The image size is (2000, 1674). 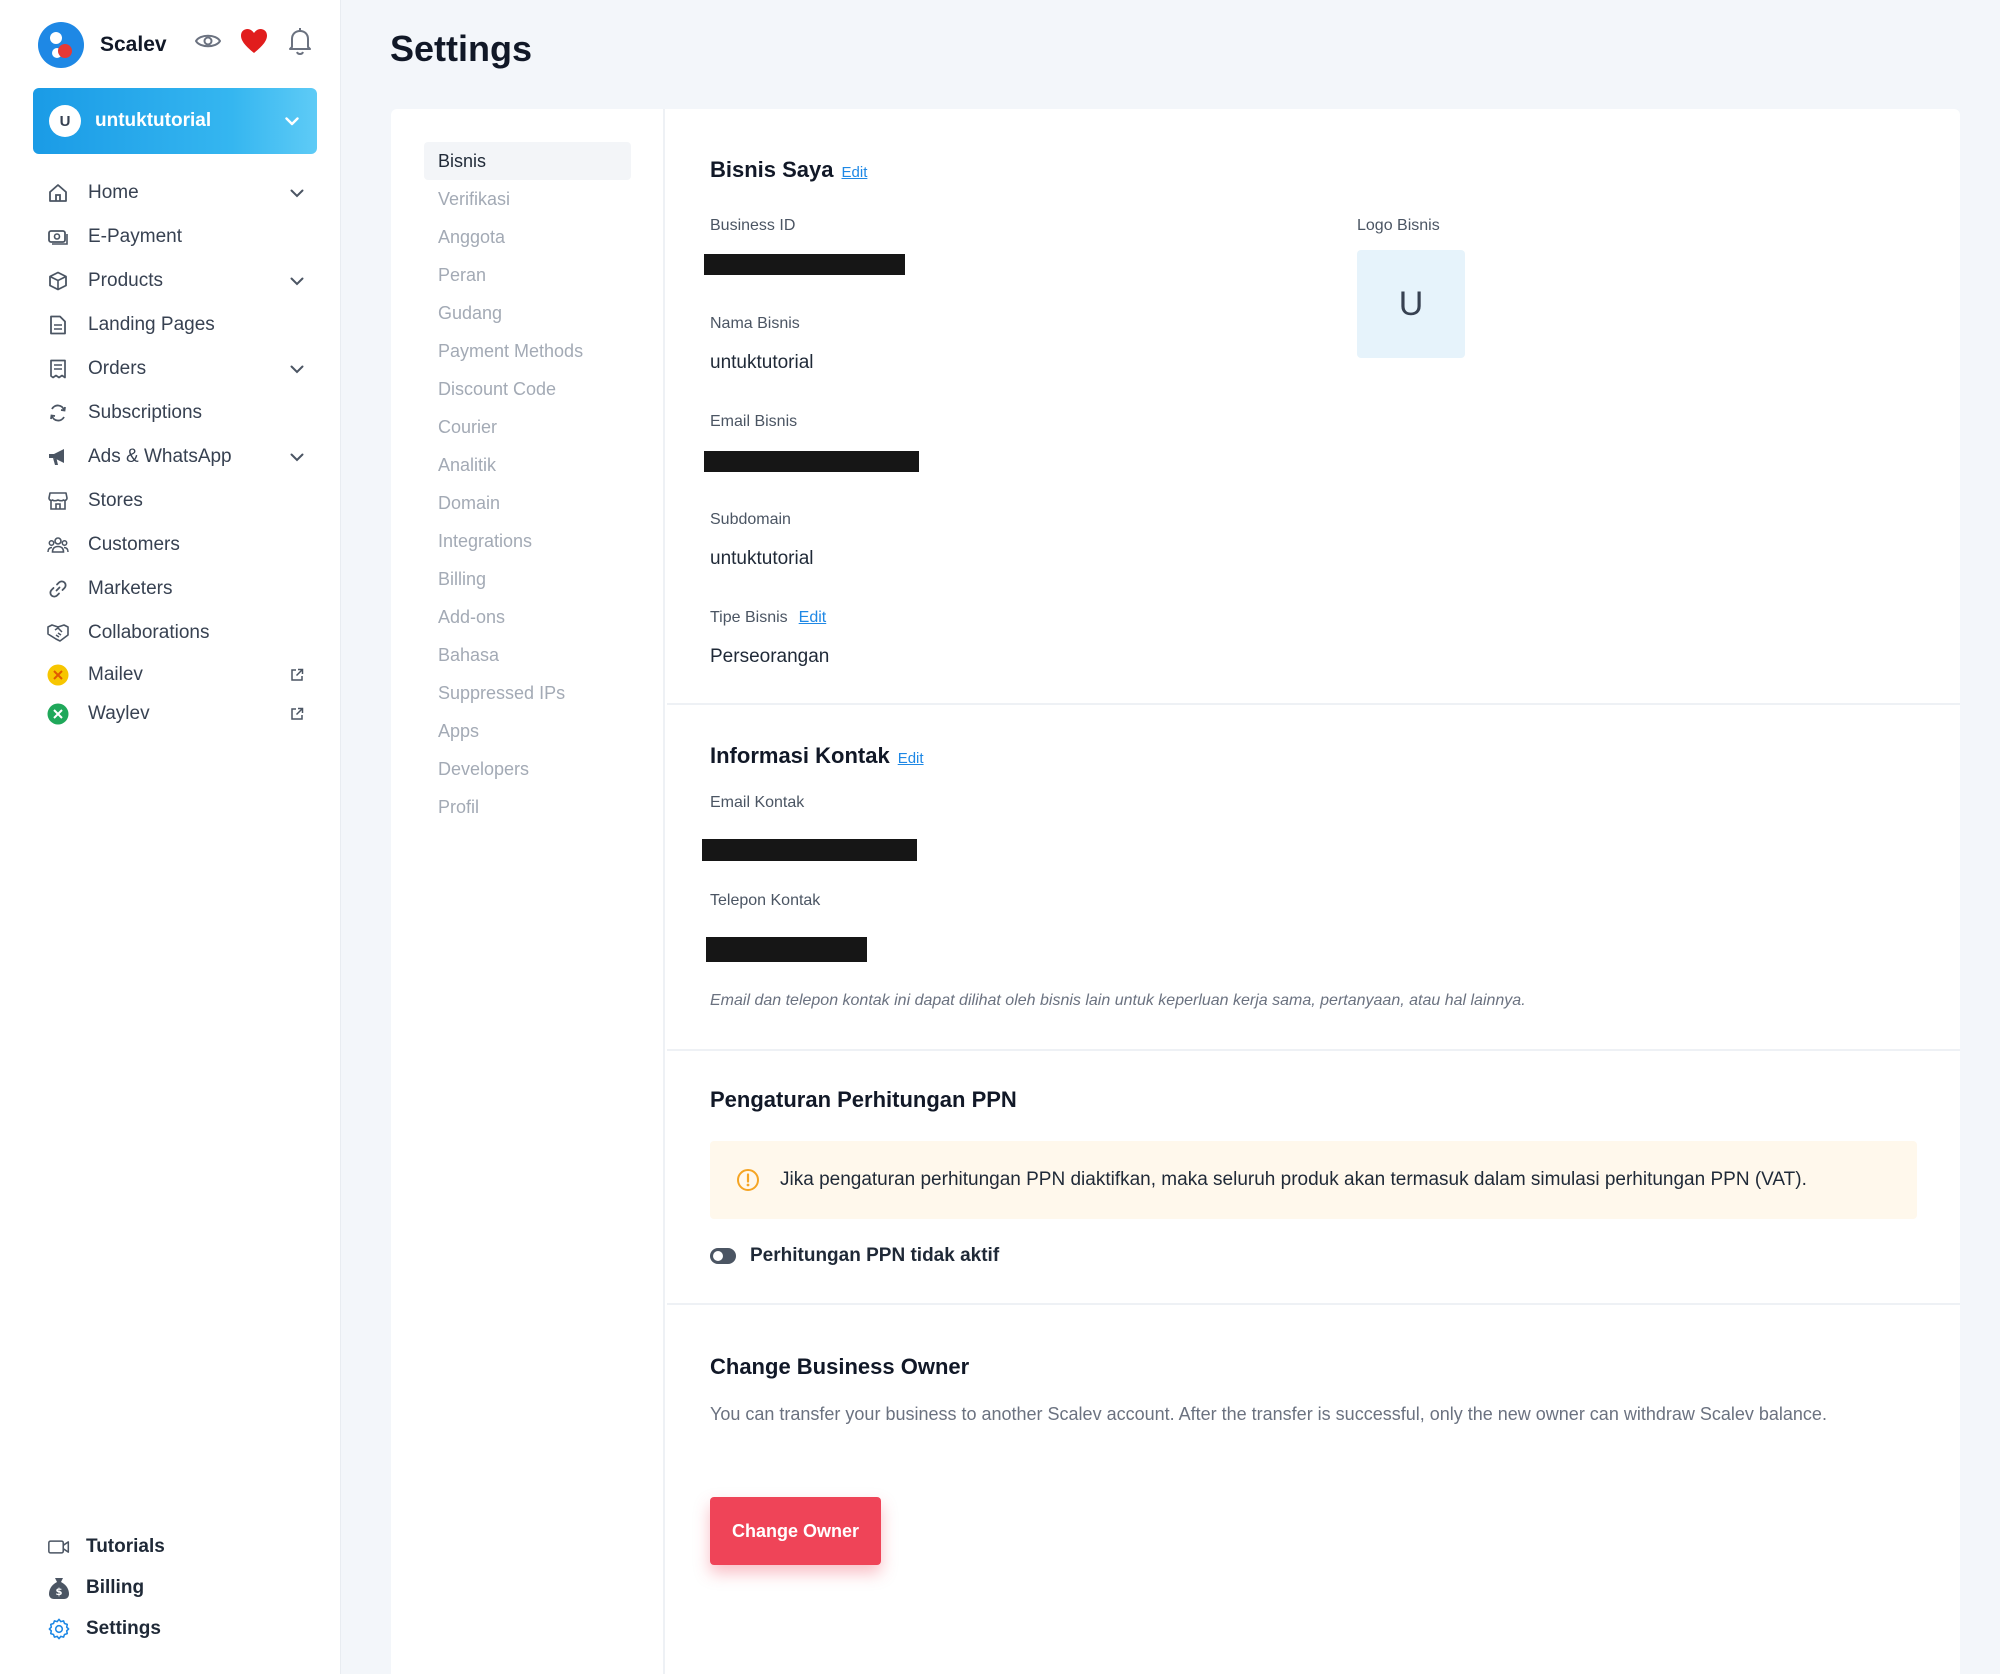 What do you see at coordinates (1398, 225) in the screenshot?
I see `logo-bisnis-label: Logo Bisnis` at bounding box center [1398, 225].